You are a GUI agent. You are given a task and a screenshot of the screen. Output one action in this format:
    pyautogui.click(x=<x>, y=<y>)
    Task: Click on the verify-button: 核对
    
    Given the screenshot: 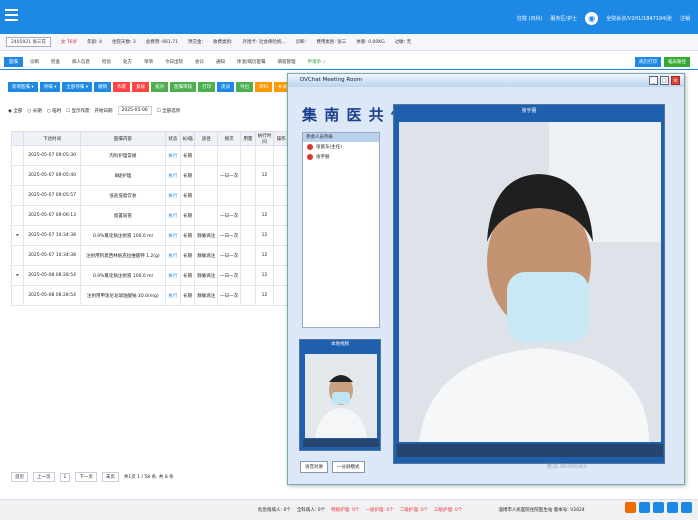 What is the action you would take?
    pyautogui.click(x=160, y=87)
    